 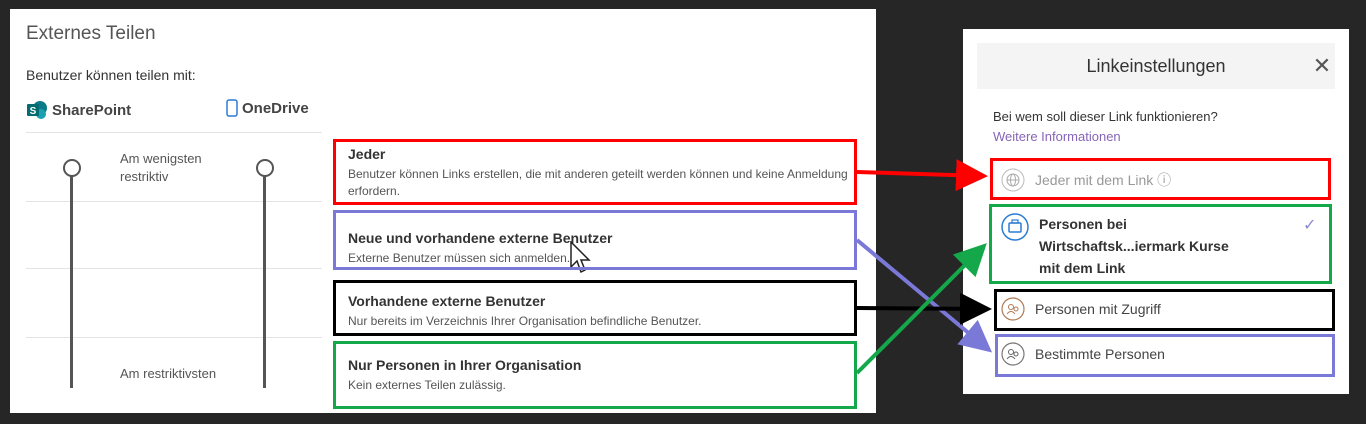 I want to click on arrow-red, so click(x=922, y=175).